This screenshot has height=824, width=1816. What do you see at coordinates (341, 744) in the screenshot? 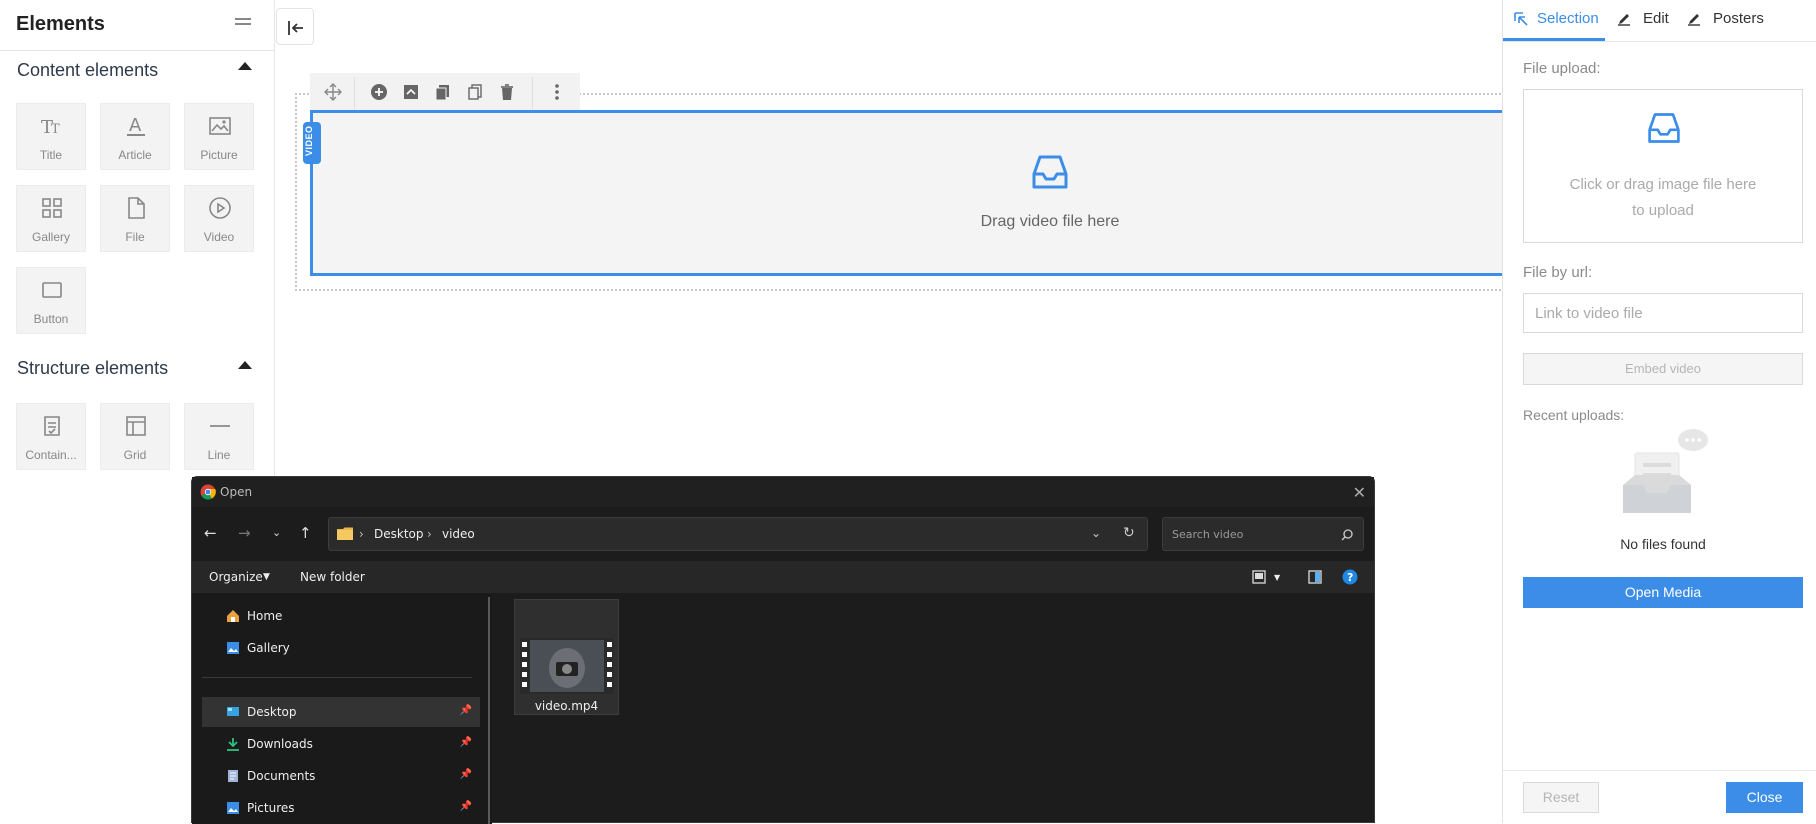
I see `sidebar-item-downloads: Downloads 📌` at bounding box center [341, 744].